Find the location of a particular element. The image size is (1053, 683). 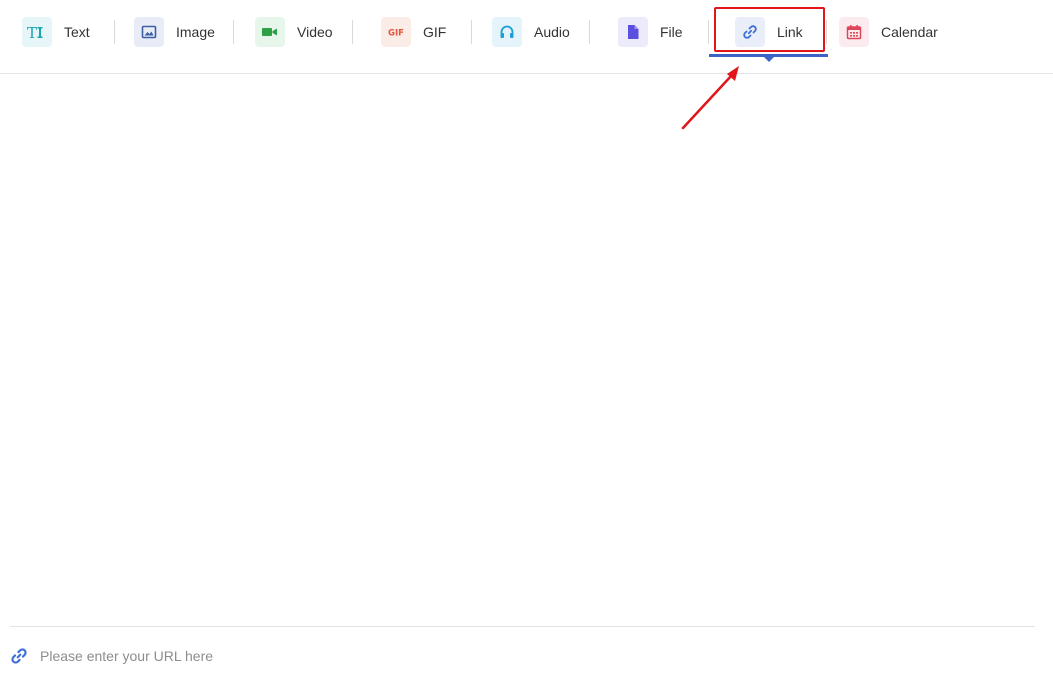

tab-image-label: Image is located at coordinates (195, 32).